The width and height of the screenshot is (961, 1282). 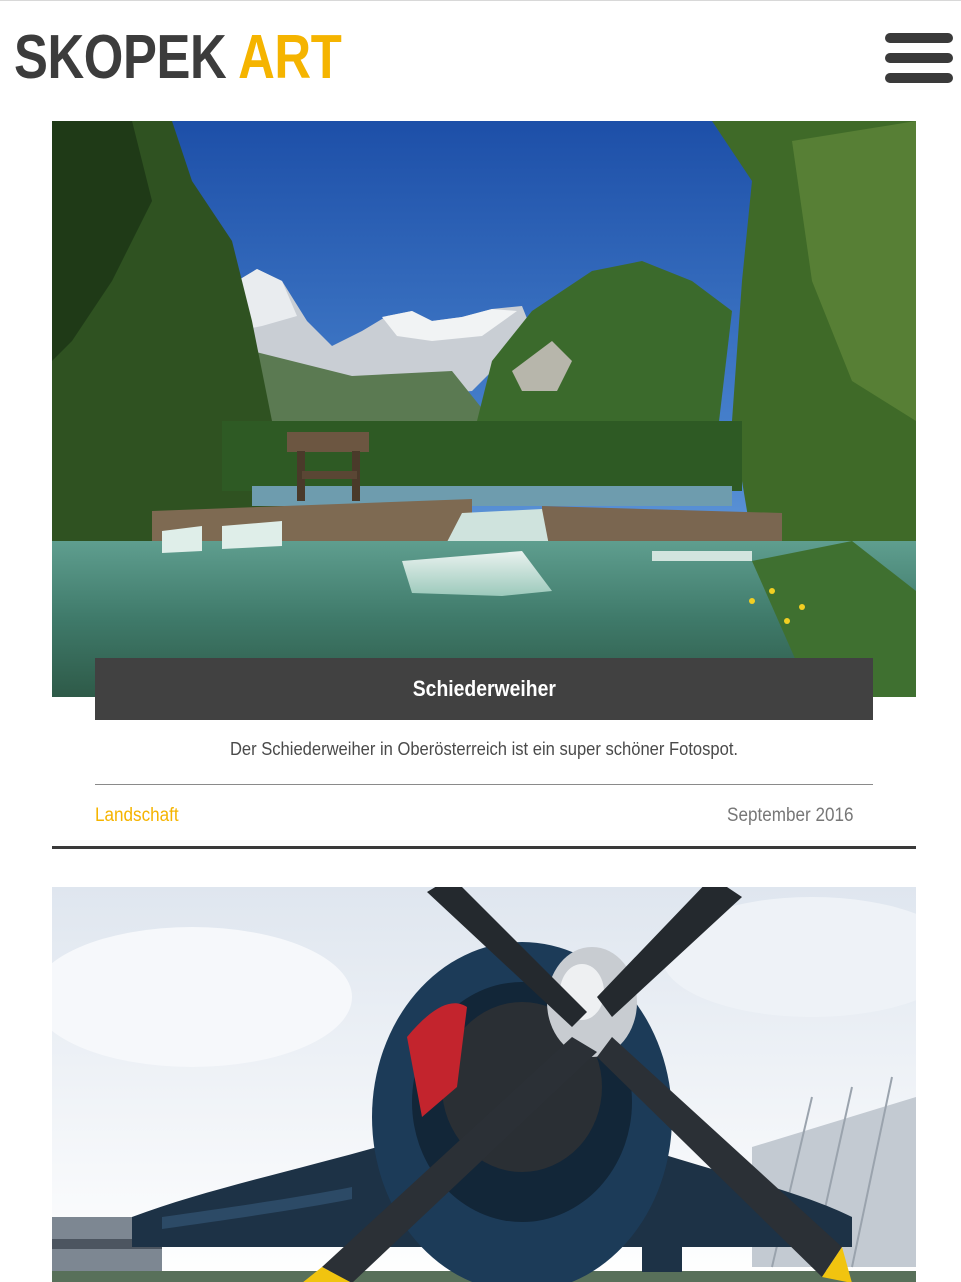 What do you see at coordinates (789, 815) in the screenshot?
I see `post-date: September 2016` at bounding box center [789, 815].